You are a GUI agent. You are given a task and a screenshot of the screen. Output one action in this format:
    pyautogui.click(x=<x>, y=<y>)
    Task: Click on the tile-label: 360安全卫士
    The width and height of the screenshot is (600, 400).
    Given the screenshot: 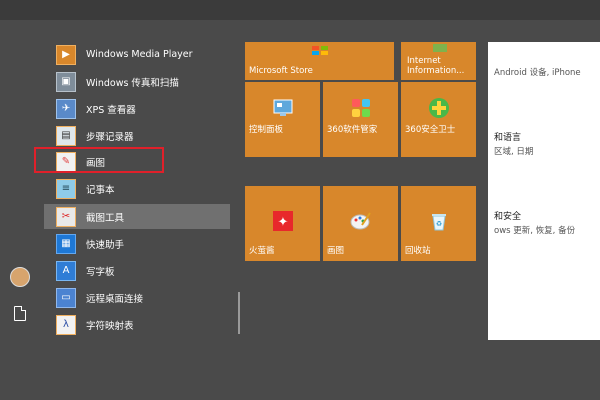 What is the action you would take?
    pyautogui.click(x=430, y=130)
    